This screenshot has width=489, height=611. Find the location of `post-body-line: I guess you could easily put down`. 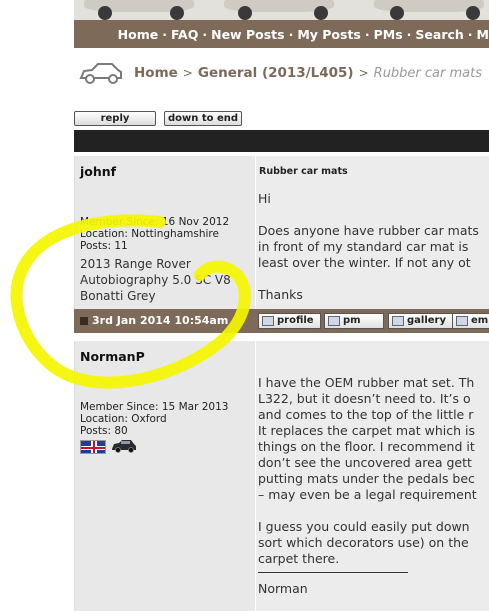

post-body-line: I guess you could easily put down is located at coordinates (364, 526).